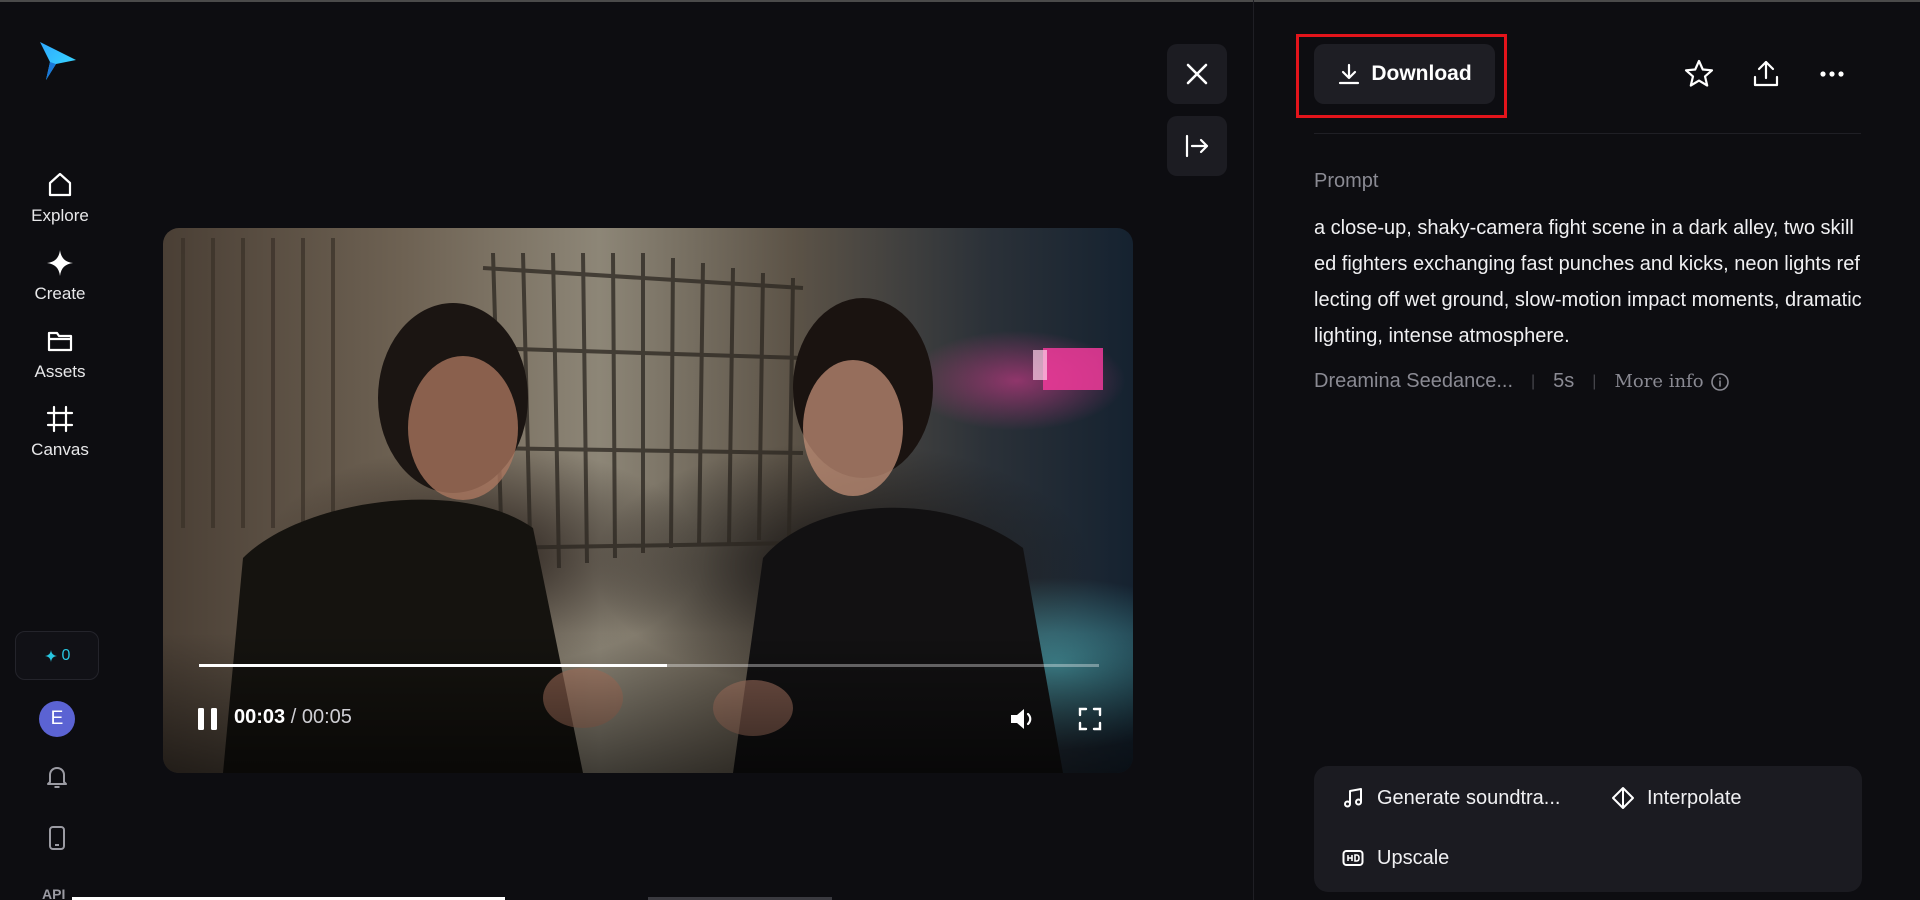  Describe the element at coordinates (60, 184) in the screenshot. I see `home-icon` at that location.